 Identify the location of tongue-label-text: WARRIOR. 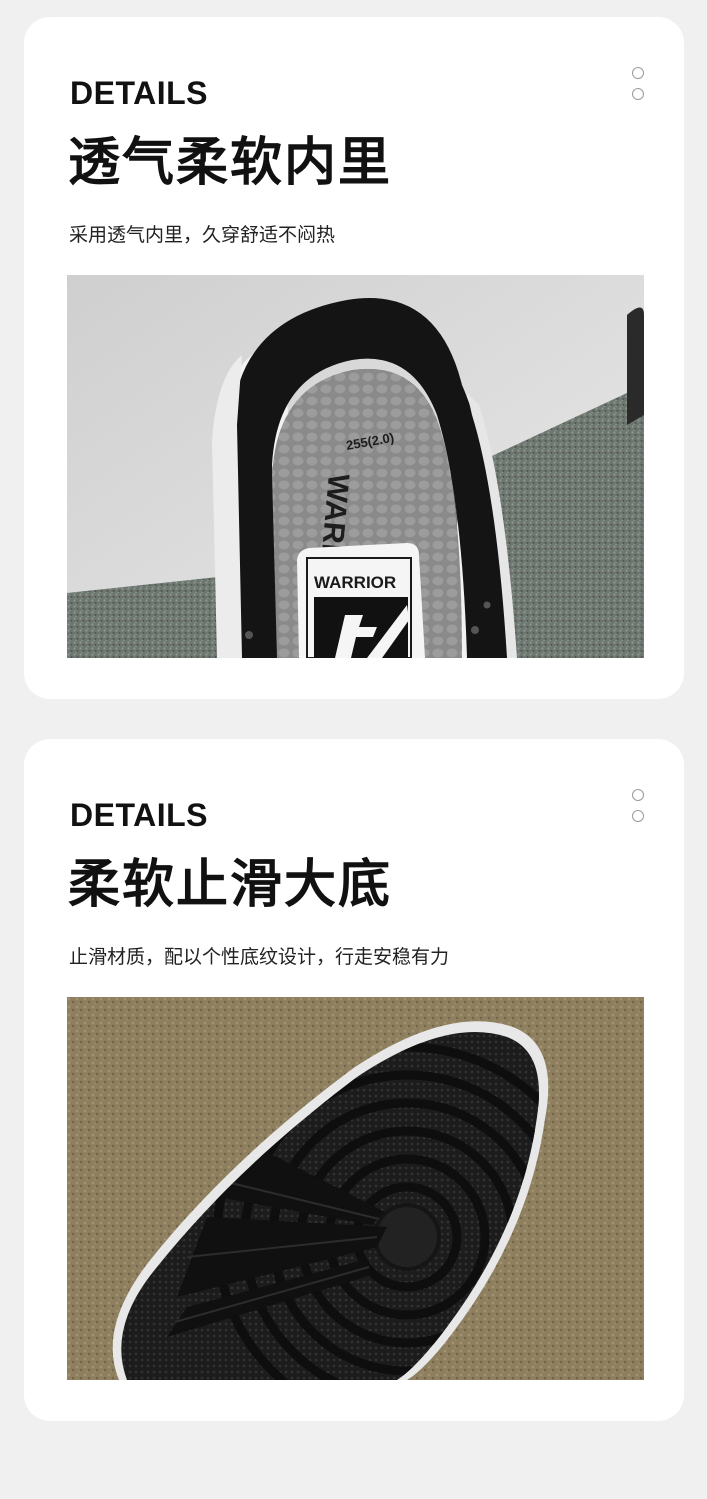
(355, 582).